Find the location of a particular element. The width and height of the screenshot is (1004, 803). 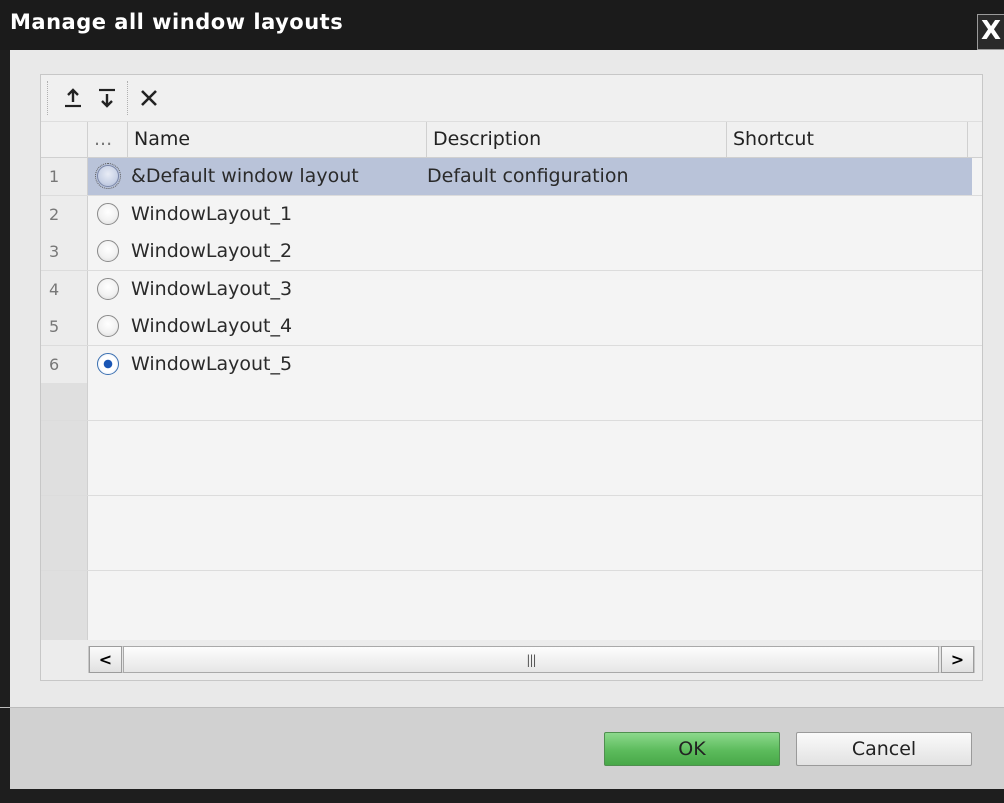

delete-icon is located at coordinates (149, 98).